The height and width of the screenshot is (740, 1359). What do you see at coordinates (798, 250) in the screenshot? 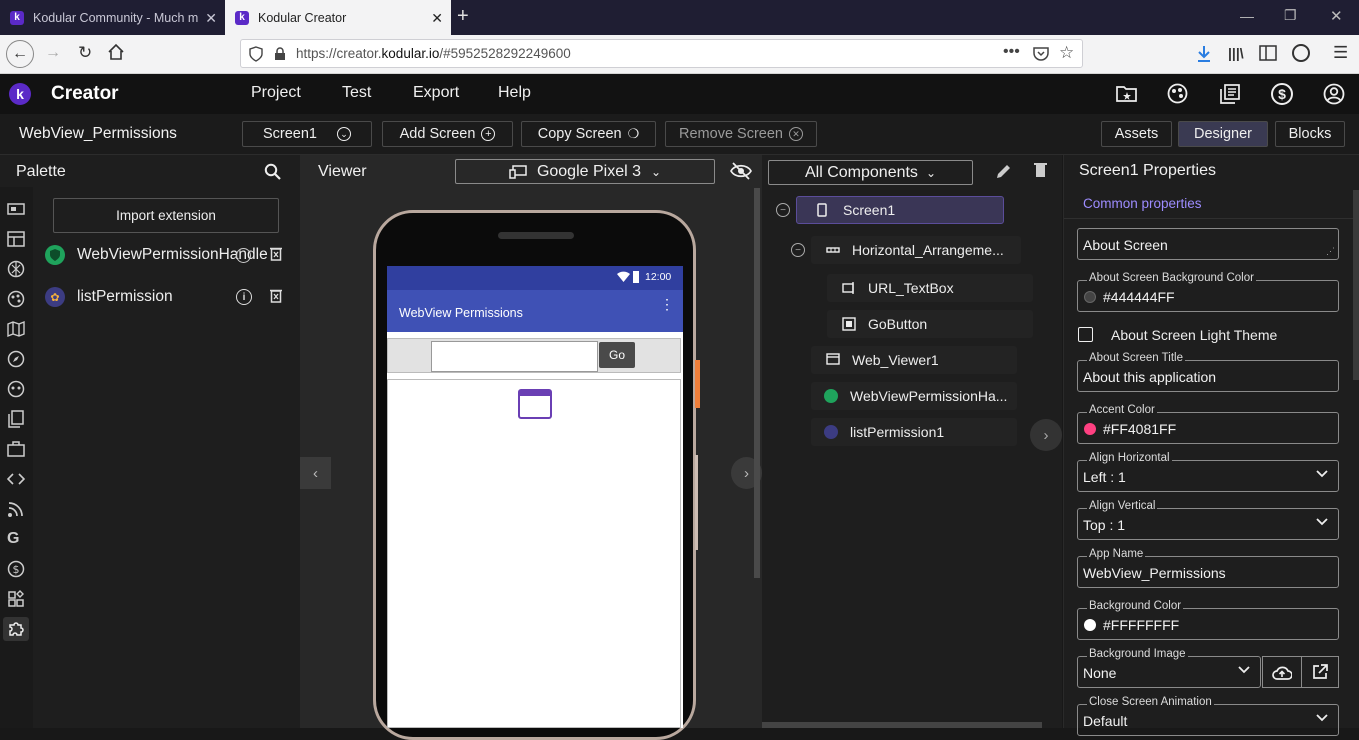
I see `collapse-arrangement-icon: −` at bounding box center [798, 250].